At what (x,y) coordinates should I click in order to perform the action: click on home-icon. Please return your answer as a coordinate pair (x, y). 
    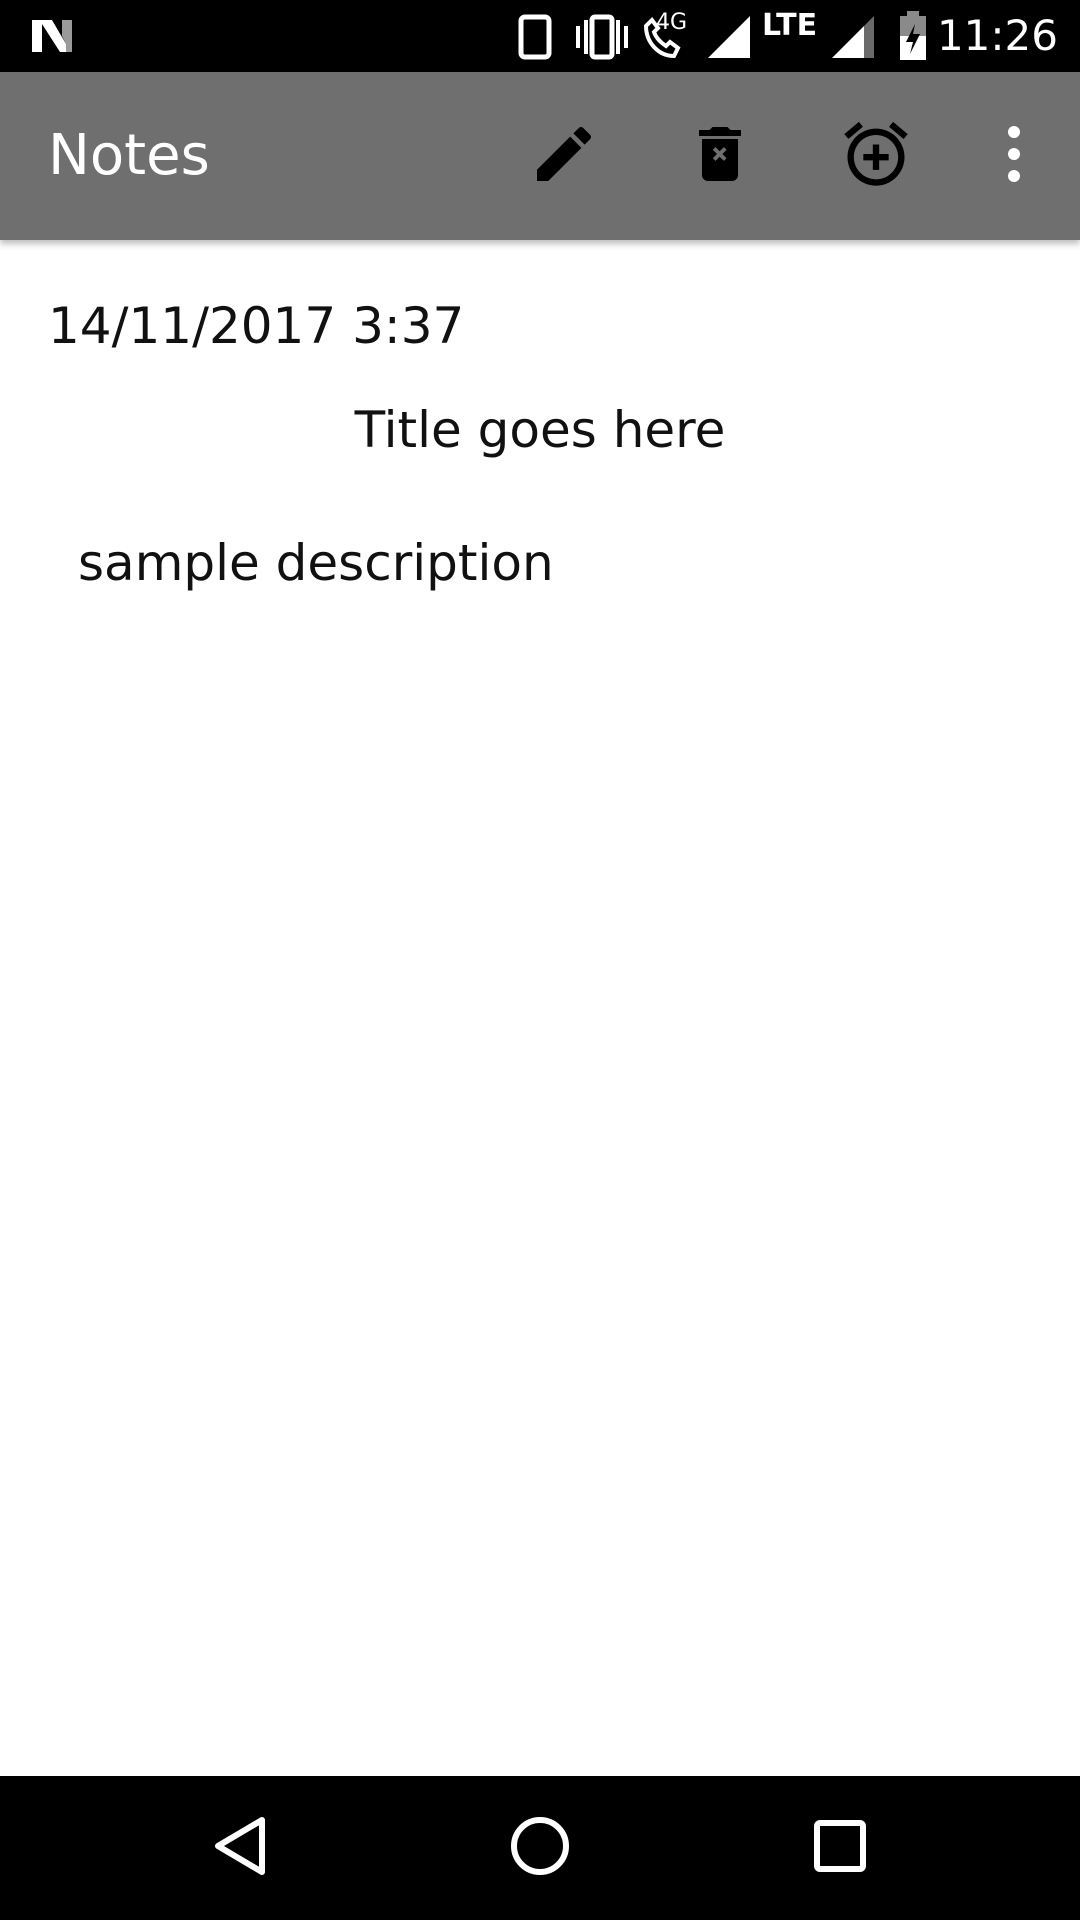
    Looking at the image, I should click on (540, 1848).